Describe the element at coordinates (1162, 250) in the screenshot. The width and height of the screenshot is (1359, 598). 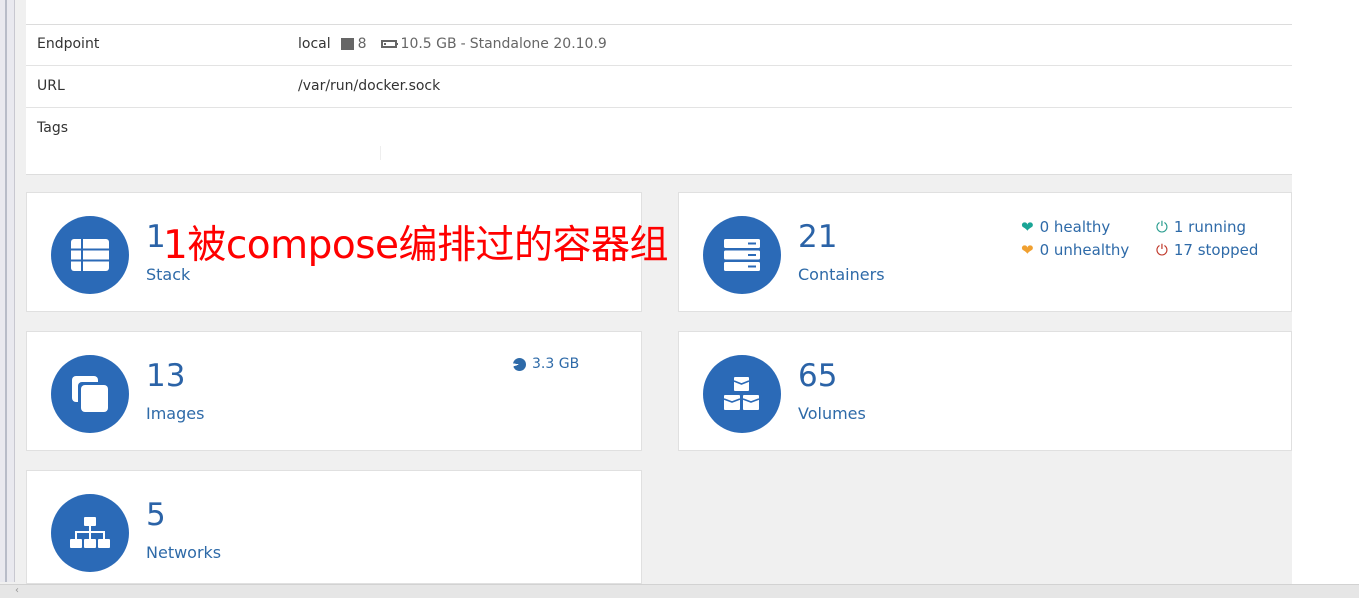
I see `power-off-icon: ⏻` at that location.